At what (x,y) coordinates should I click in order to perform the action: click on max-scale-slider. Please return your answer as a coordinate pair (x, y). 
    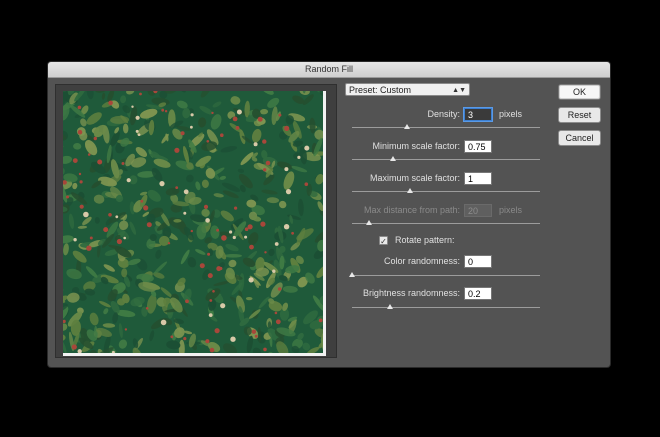
    Looking at the image, I should click on (446, 192).